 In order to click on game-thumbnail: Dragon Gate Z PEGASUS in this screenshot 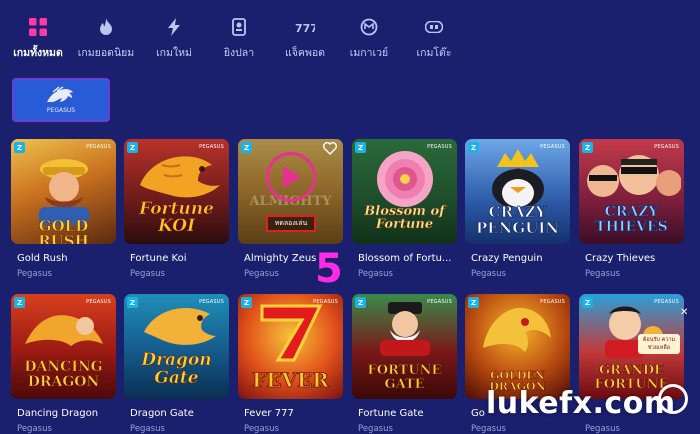, I will do `click(176, 346)`.